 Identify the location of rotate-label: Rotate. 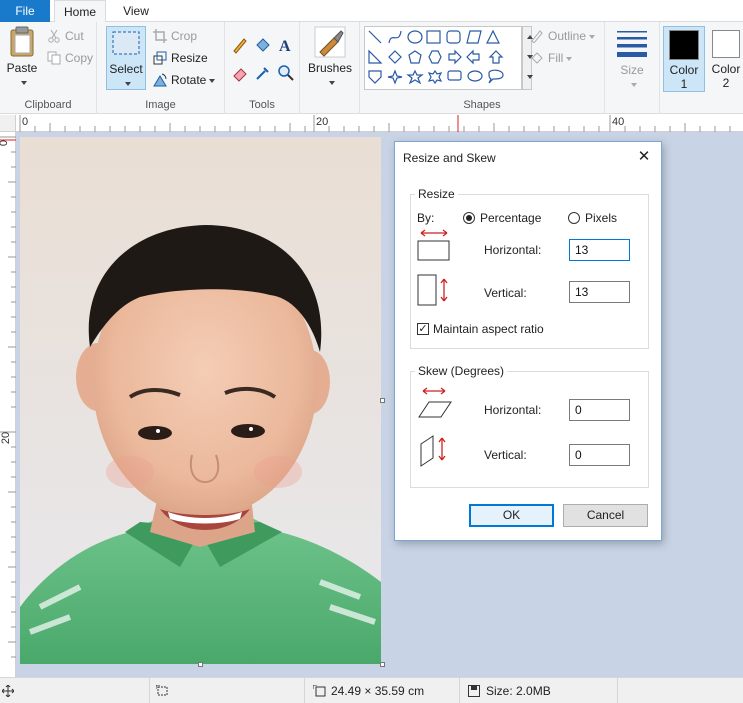
(189, 80).